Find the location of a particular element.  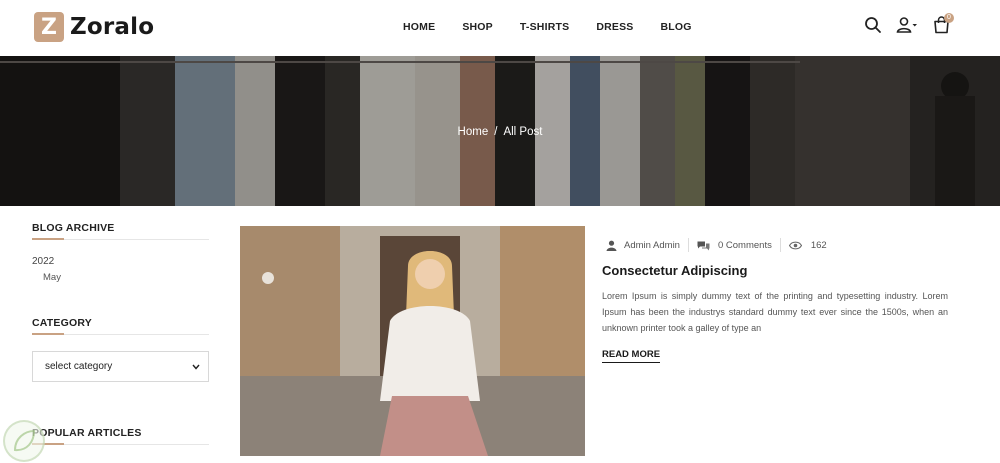

category-title: CATEGORY is located at coordinates (120, 326).